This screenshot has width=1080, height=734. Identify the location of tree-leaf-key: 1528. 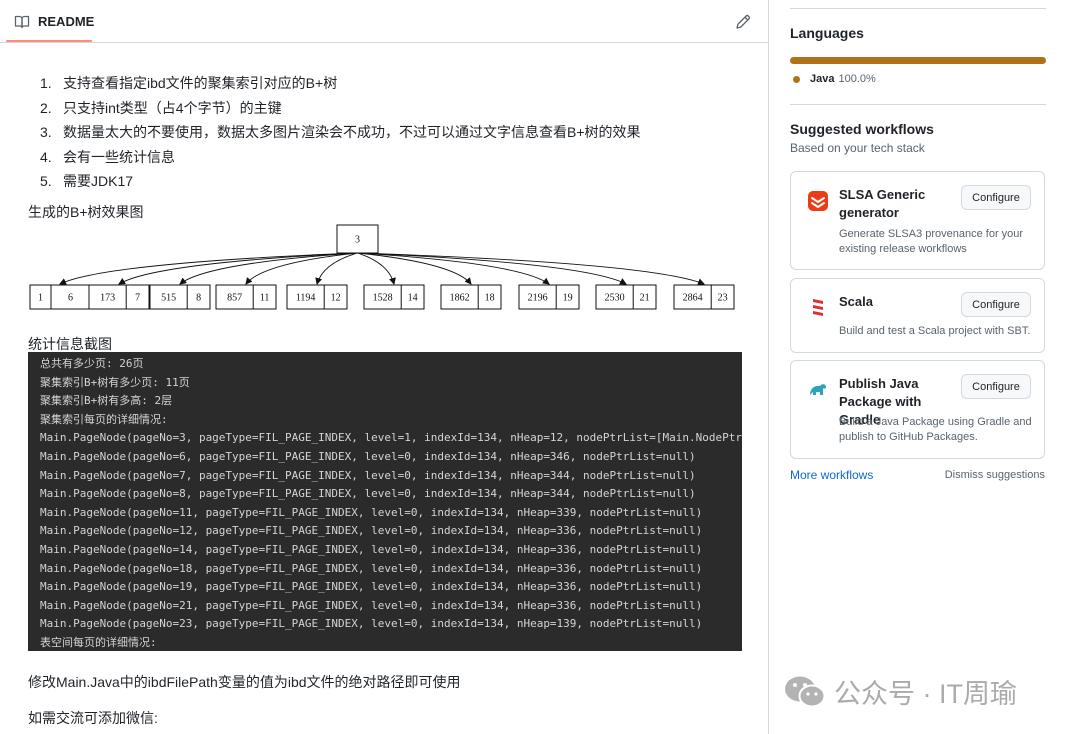
(383, 297).